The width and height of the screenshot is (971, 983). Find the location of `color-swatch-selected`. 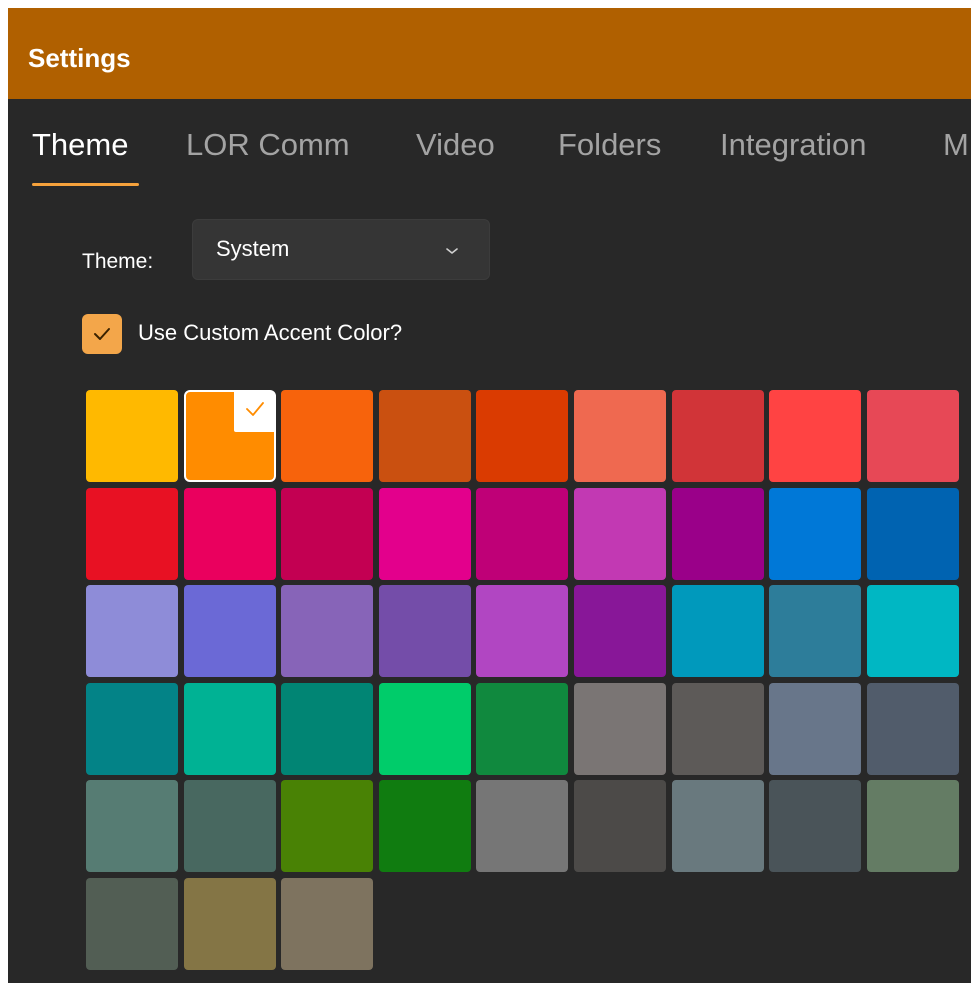

color-swatch-selected is located at coordinates (230, 436).